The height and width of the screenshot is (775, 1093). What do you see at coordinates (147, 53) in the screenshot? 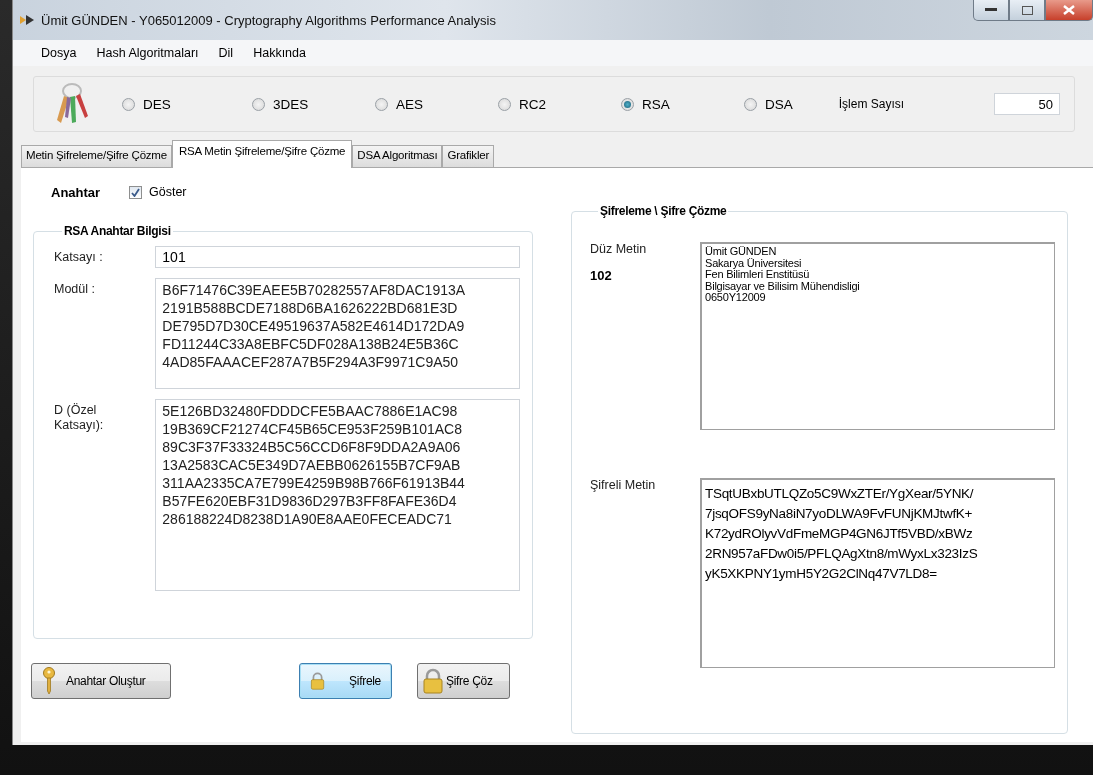
I see `menu-item: Hash Algoritmaları` at bounding box center [147, 53].